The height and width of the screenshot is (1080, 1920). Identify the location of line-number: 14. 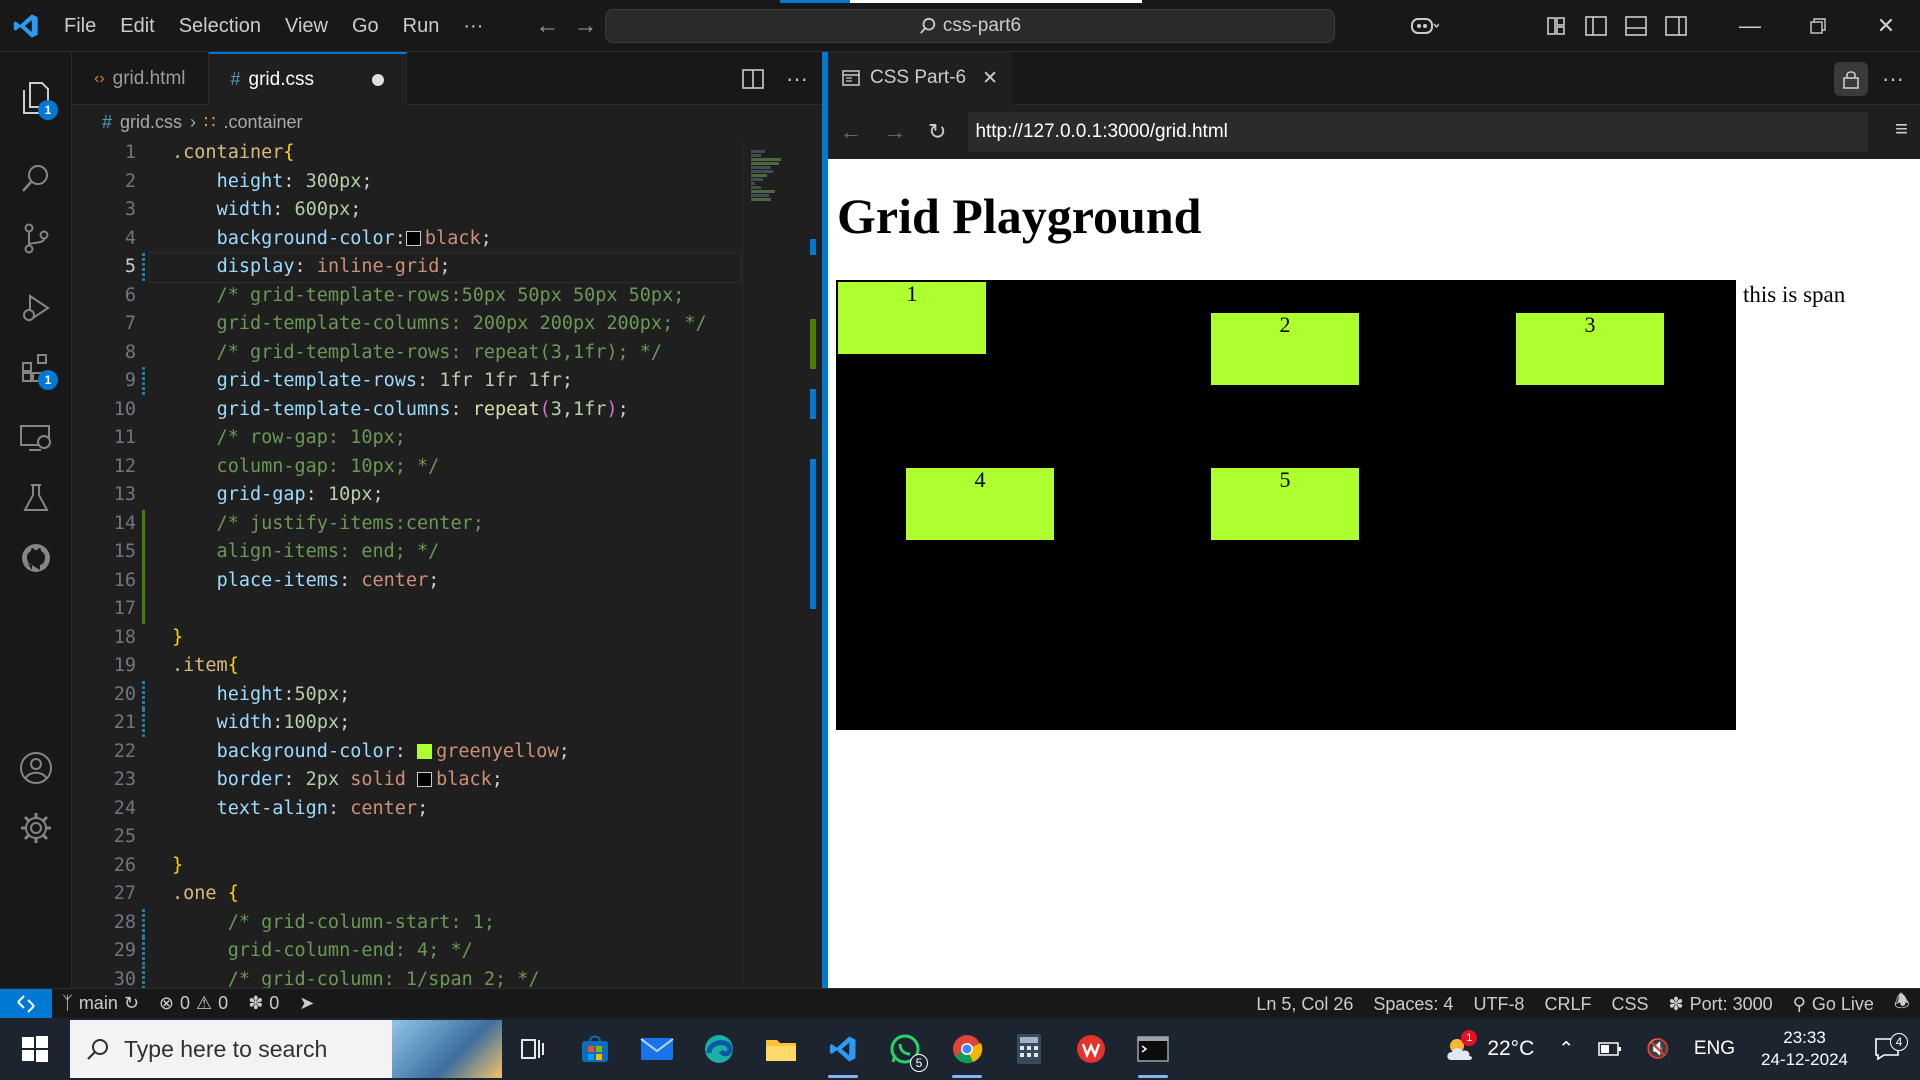
(104, 524).